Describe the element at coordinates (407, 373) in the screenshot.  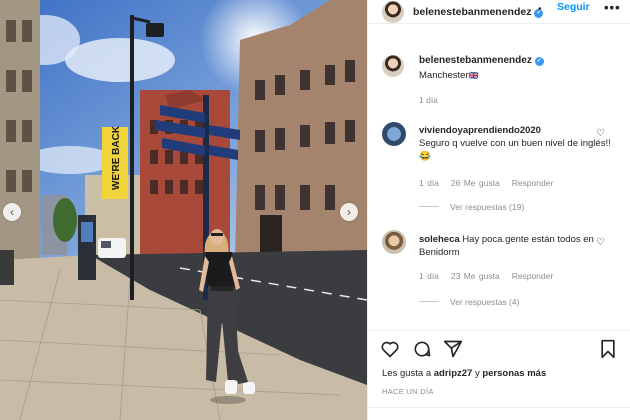
I see `likes-prefix: Les gusta a` at that location.